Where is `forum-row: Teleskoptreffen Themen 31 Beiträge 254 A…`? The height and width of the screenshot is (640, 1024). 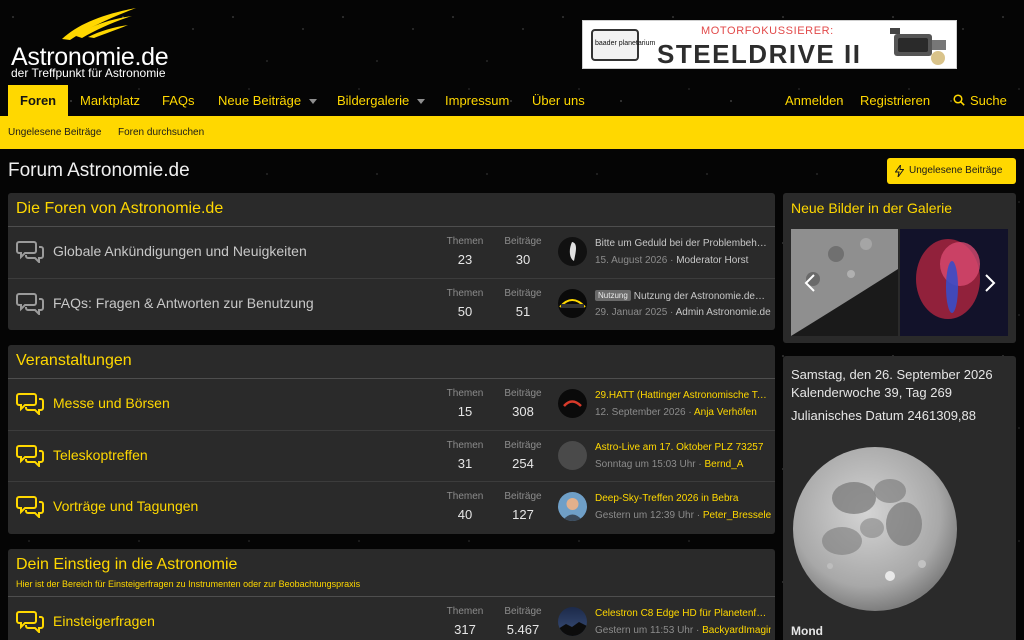 forum-row: Teleskoptreffen Themen 31 Beiträge 254 A… is located at coordinates (391, 455).